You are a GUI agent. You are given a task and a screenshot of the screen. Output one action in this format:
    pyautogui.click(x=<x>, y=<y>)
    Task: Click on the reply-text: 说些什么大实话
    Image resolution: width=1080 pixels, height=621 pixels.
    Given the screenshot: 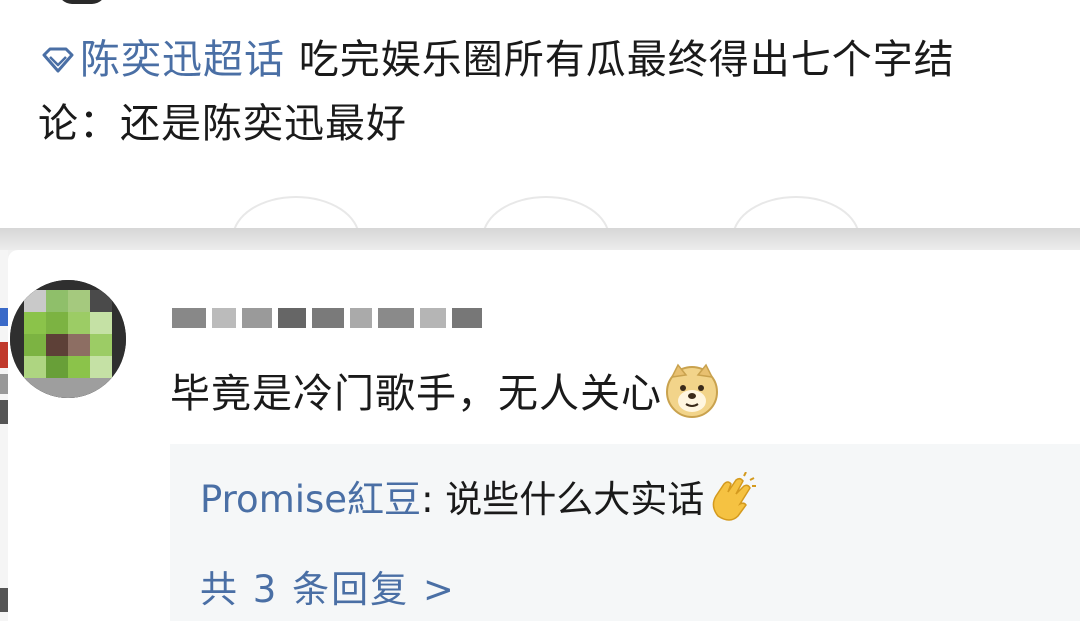 What is the action you would take?
    pyautogui.click(x=575, y=499)
    